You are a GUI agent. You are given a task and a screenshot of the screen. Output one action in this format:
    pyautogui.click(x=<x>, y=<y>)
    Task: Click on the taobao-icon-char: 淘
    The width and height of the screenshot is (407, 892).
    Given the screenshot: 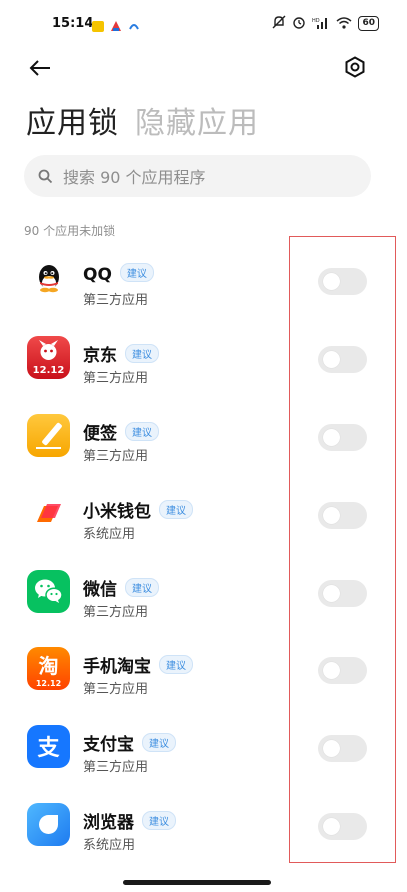 What is the action you would take?
    pyautogui.click(x=49, y=666)
    